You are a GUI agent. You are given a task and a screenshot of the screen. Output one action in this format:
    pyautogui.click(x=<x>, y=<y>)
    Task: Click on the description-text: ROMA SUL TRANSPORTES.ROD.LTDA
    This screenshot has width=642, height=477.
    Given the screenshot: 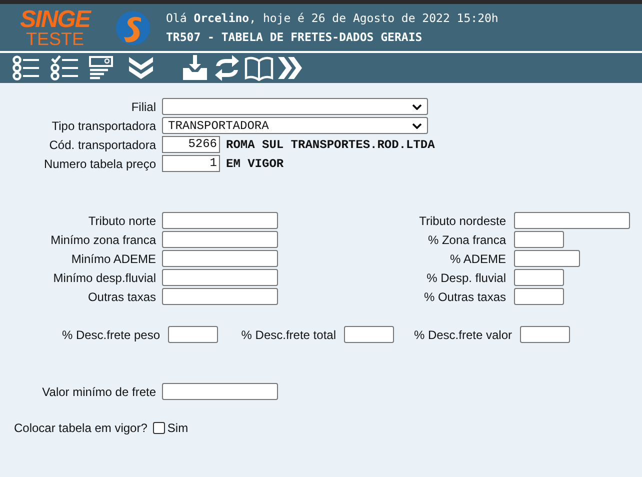 What is the action you would take?
    pyautogui.click(x=330, y=145)
    